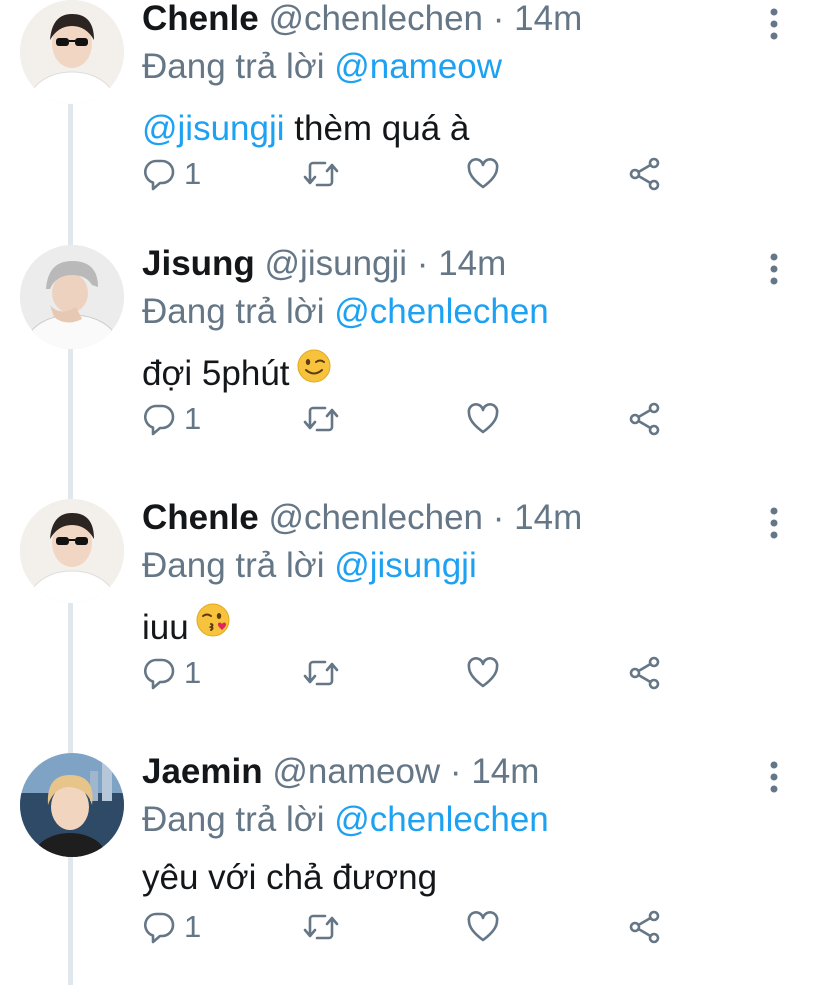  Describe the element at coordinates (213, 627) in the screenshot. I see `kissing-face-icon` at that location.